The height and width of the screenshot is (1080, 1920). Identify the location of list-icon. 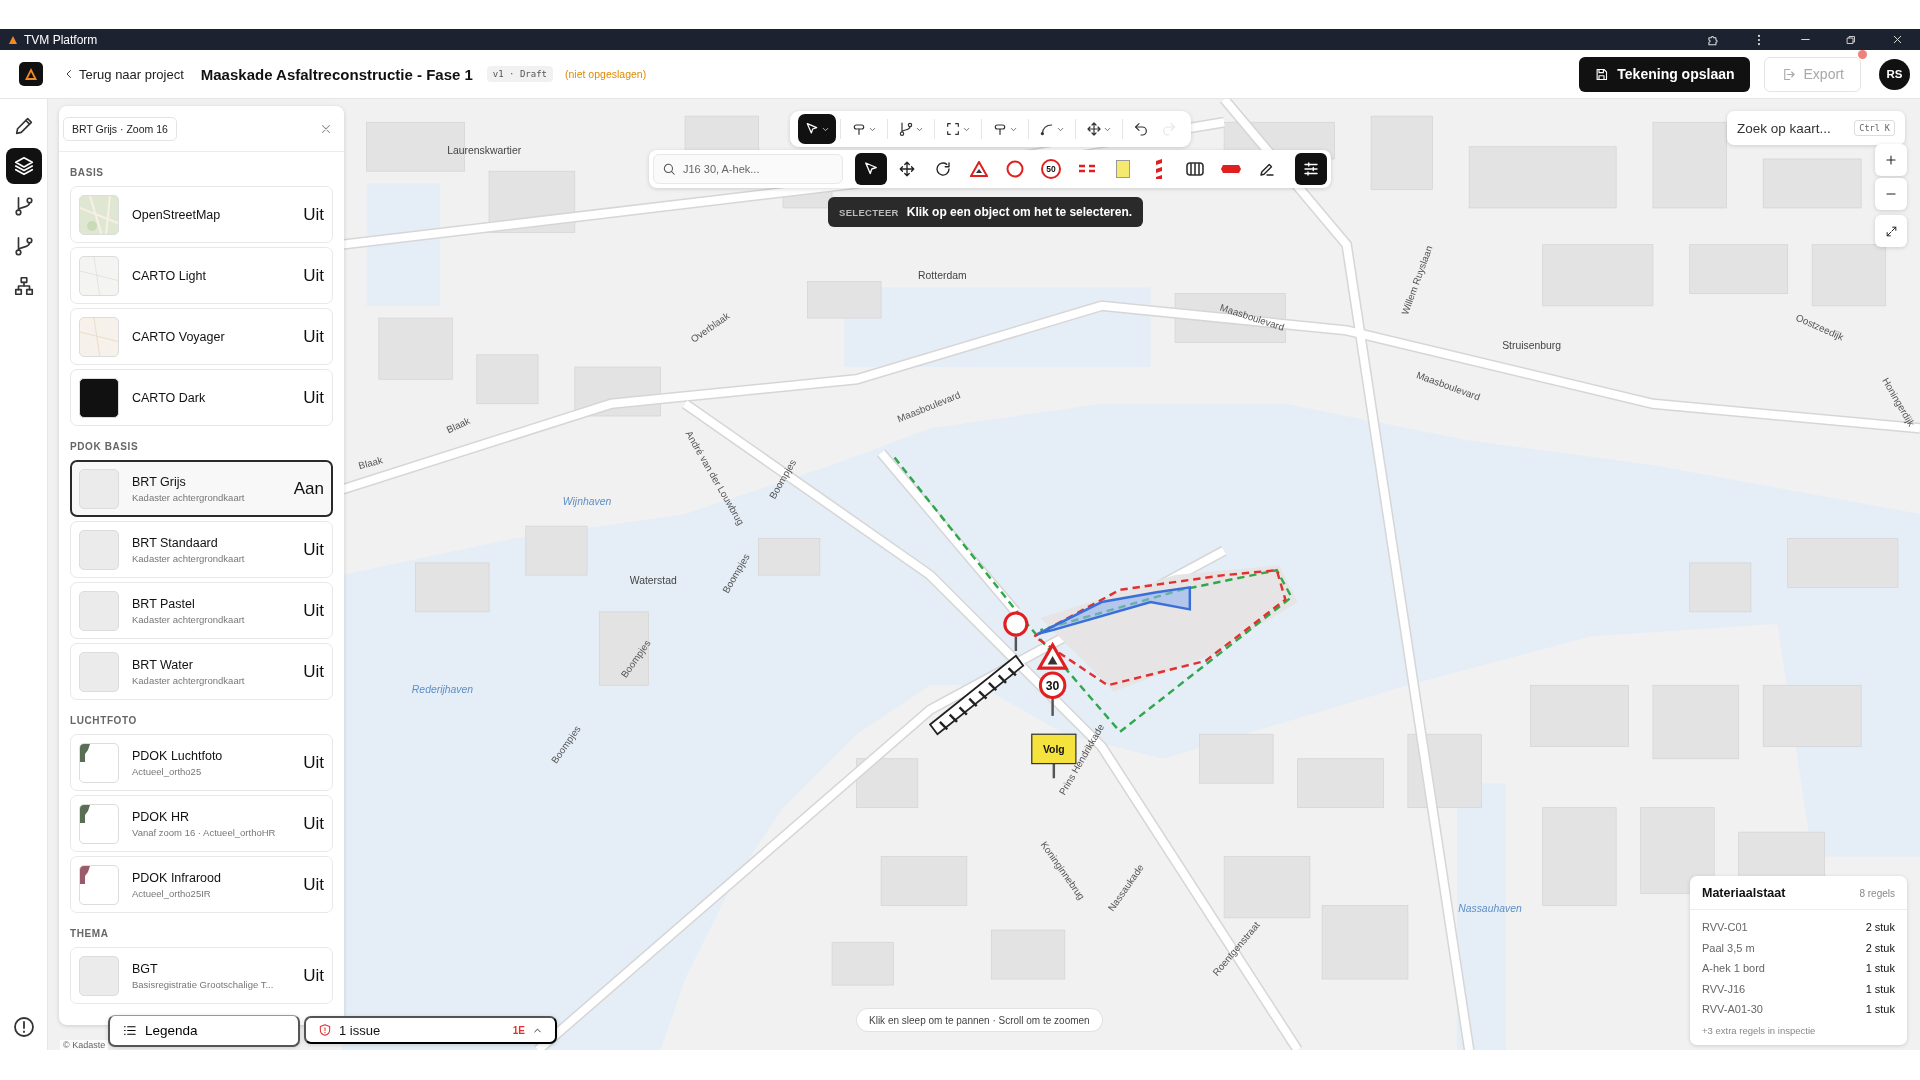
(129, 1030).